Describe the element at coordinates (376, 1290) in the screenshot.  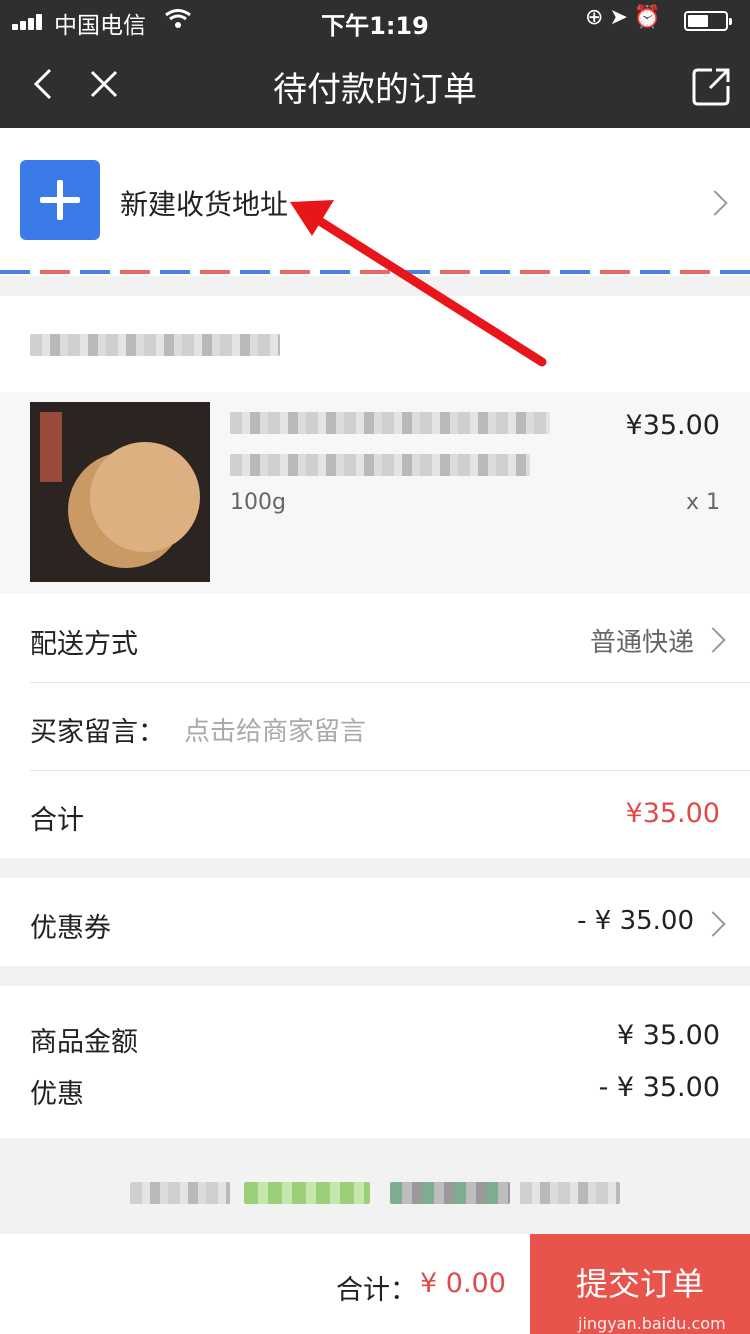
I see `total-label: 合计：` at that location.